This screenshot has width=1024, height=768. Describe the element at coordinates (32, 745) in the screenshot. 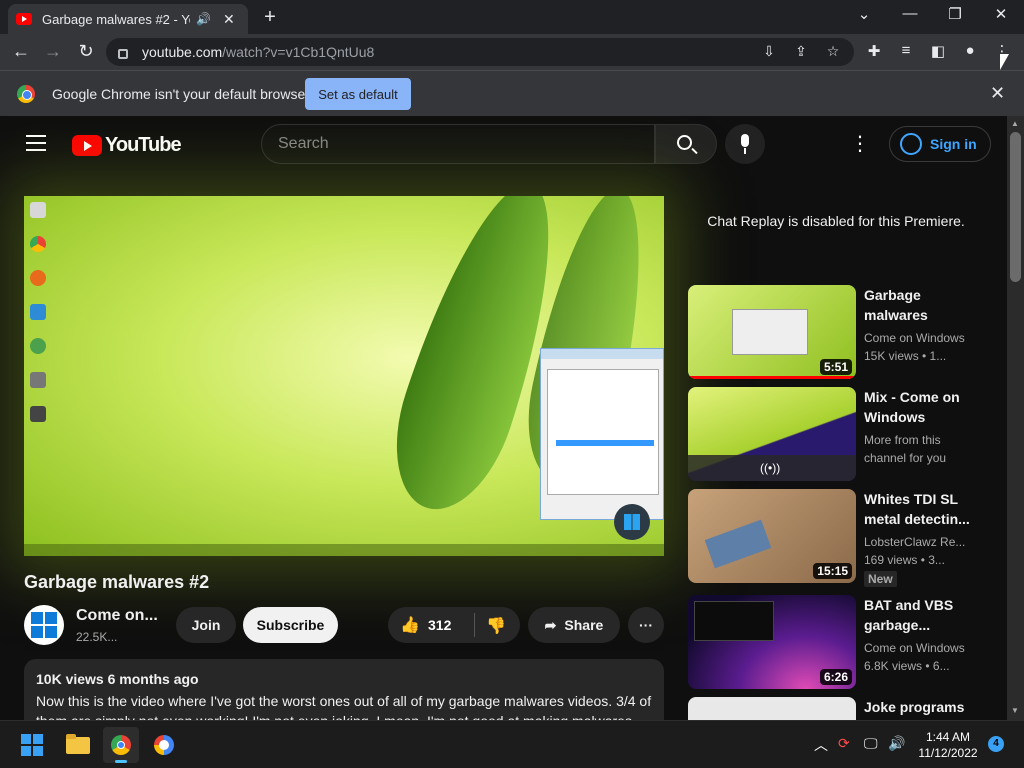

I see `start-button` at that location.